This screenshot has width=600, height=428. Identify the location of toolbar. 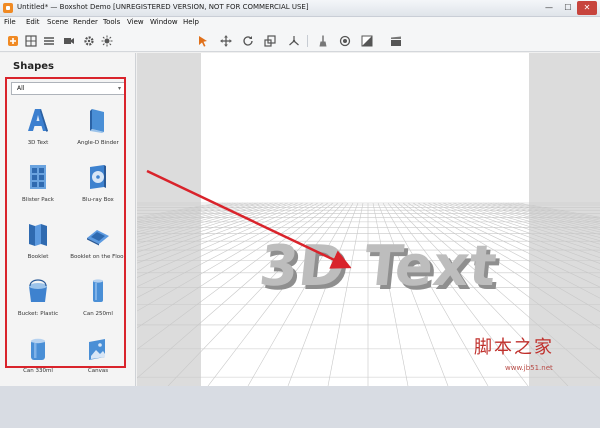
(300, 41).